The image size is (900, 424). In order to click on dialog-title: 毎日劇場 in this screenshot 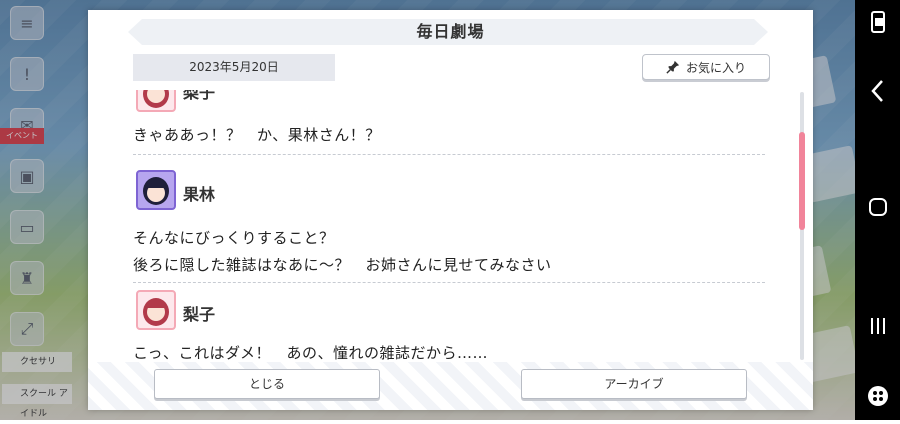, I will do `click(450, 31)`.